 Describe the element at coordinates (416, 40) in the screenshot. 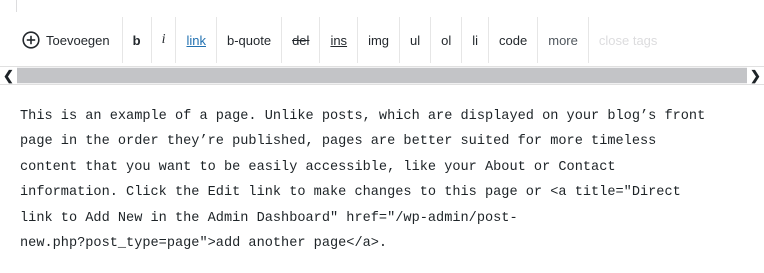

I see `unordered-list-button: ul` at that location.